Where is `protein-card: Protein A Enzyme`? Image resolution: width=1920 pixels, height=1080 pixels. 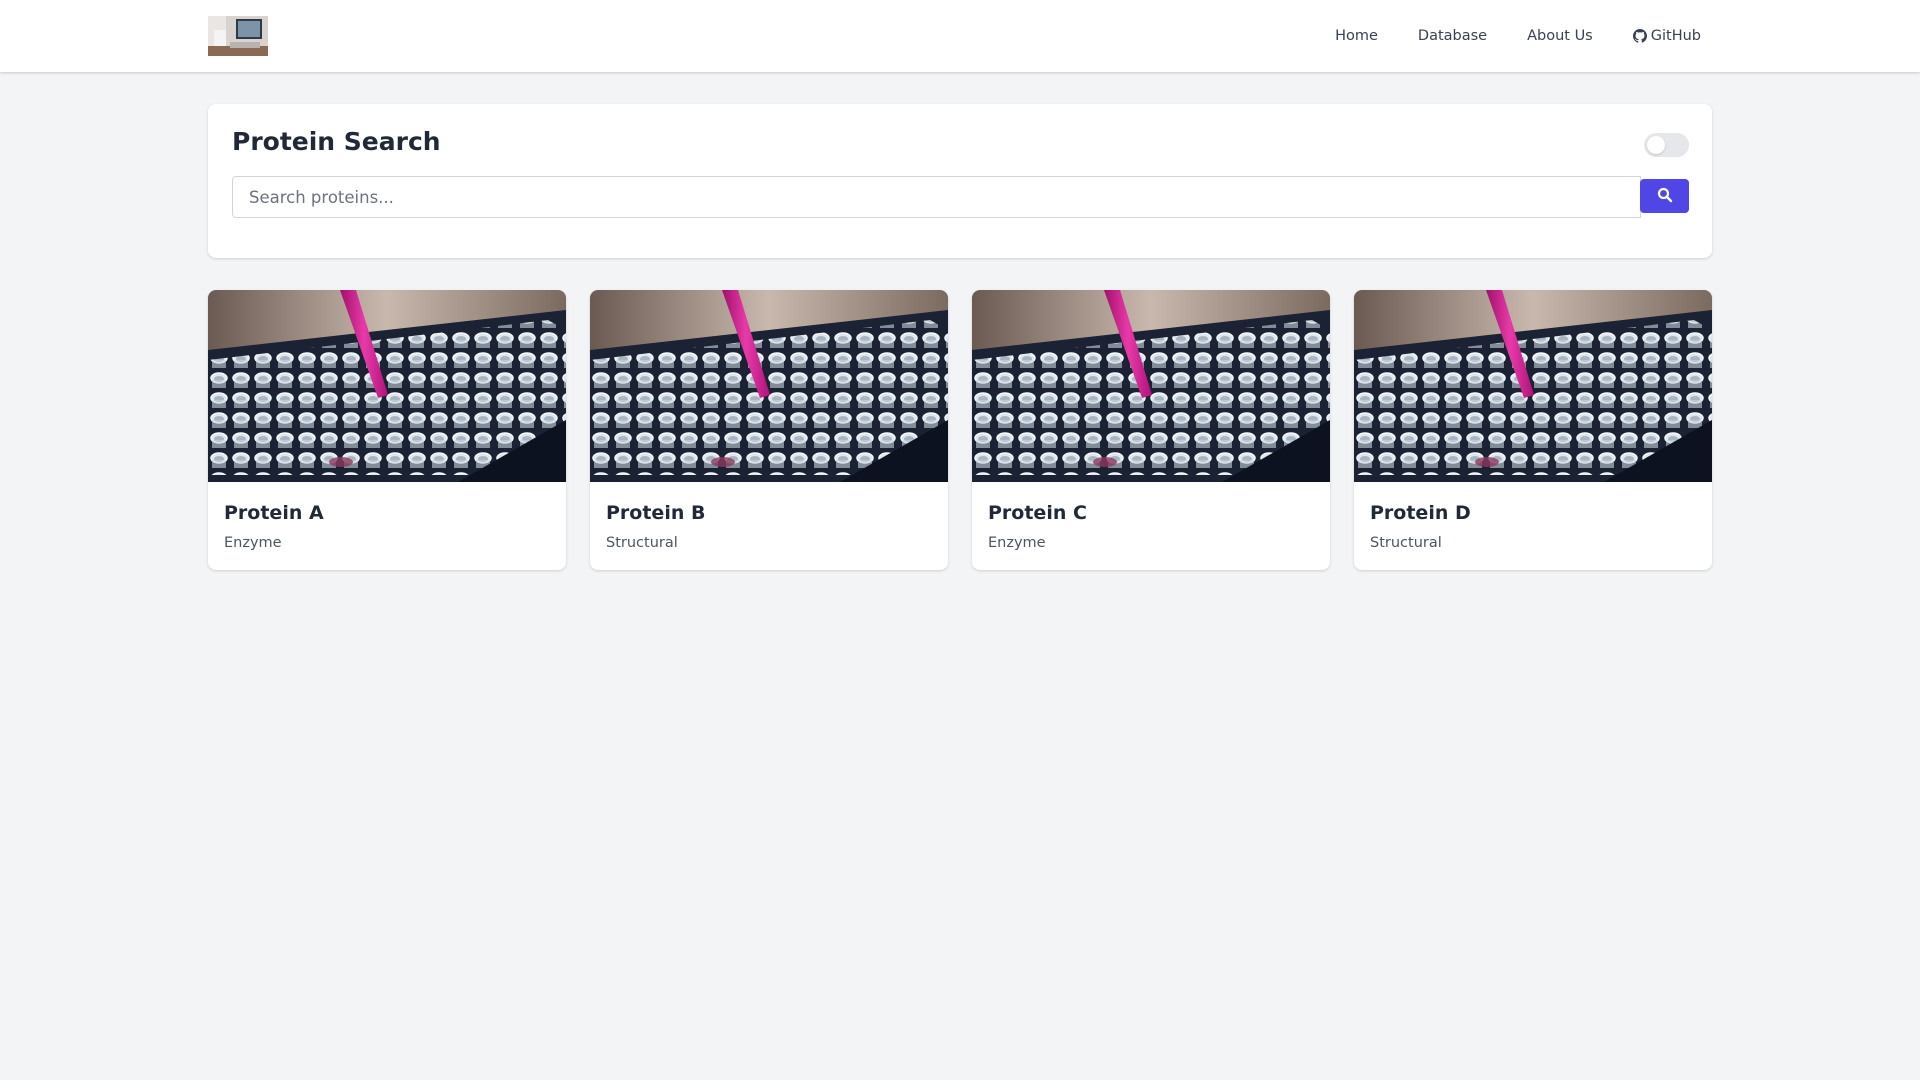
protein-card: Protein A Enzyme is located at coordinates (387, 430).